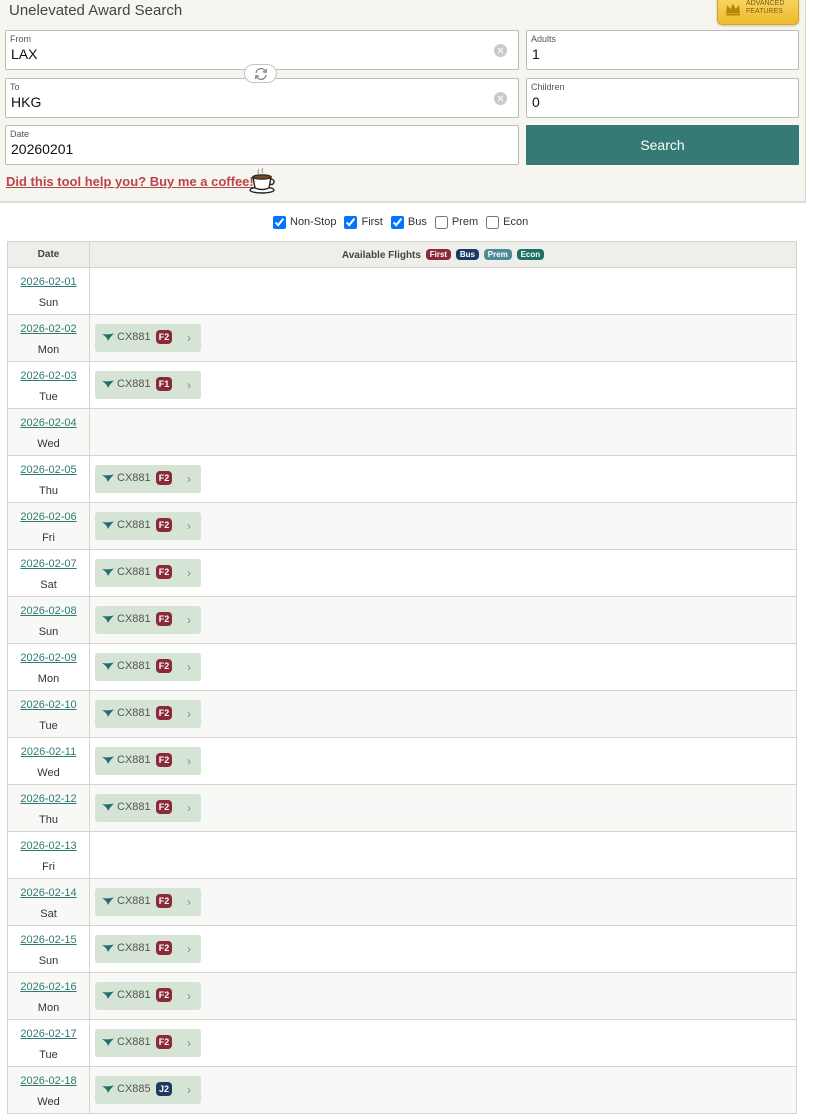 Image resolution: width=816 pixels, height=1114 pixels. I want to click on seat-availability-badge: J2, so click(164, 1089).